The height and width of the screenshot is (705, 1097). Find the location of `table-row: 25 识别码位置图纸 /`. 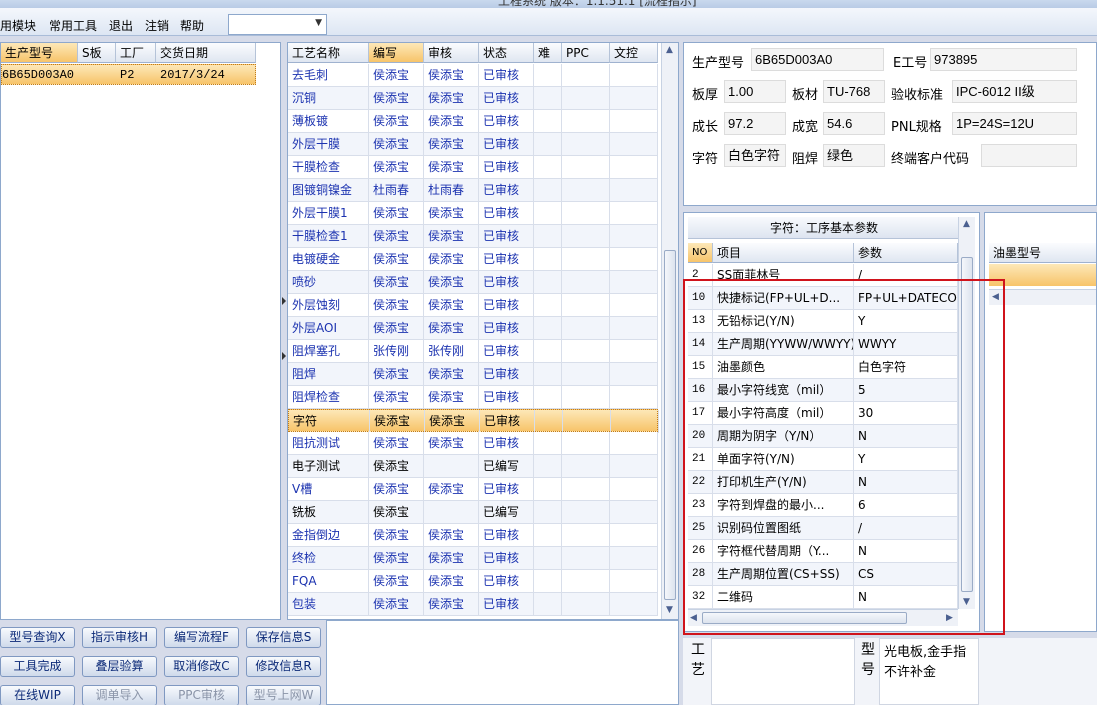

table-row: 25 识别码位置图纸 / is located at coordinates (824, 528).